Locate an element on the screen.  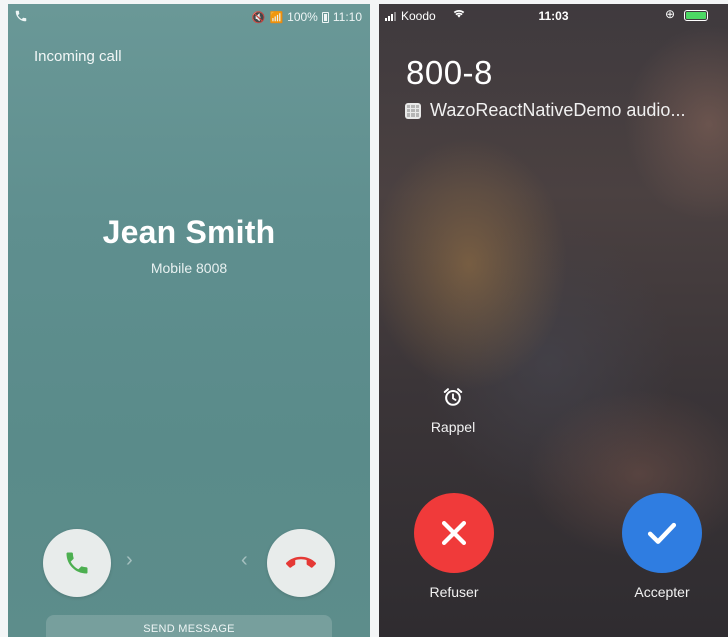
battery-percent: 100% is located at coordinates (302, 17).